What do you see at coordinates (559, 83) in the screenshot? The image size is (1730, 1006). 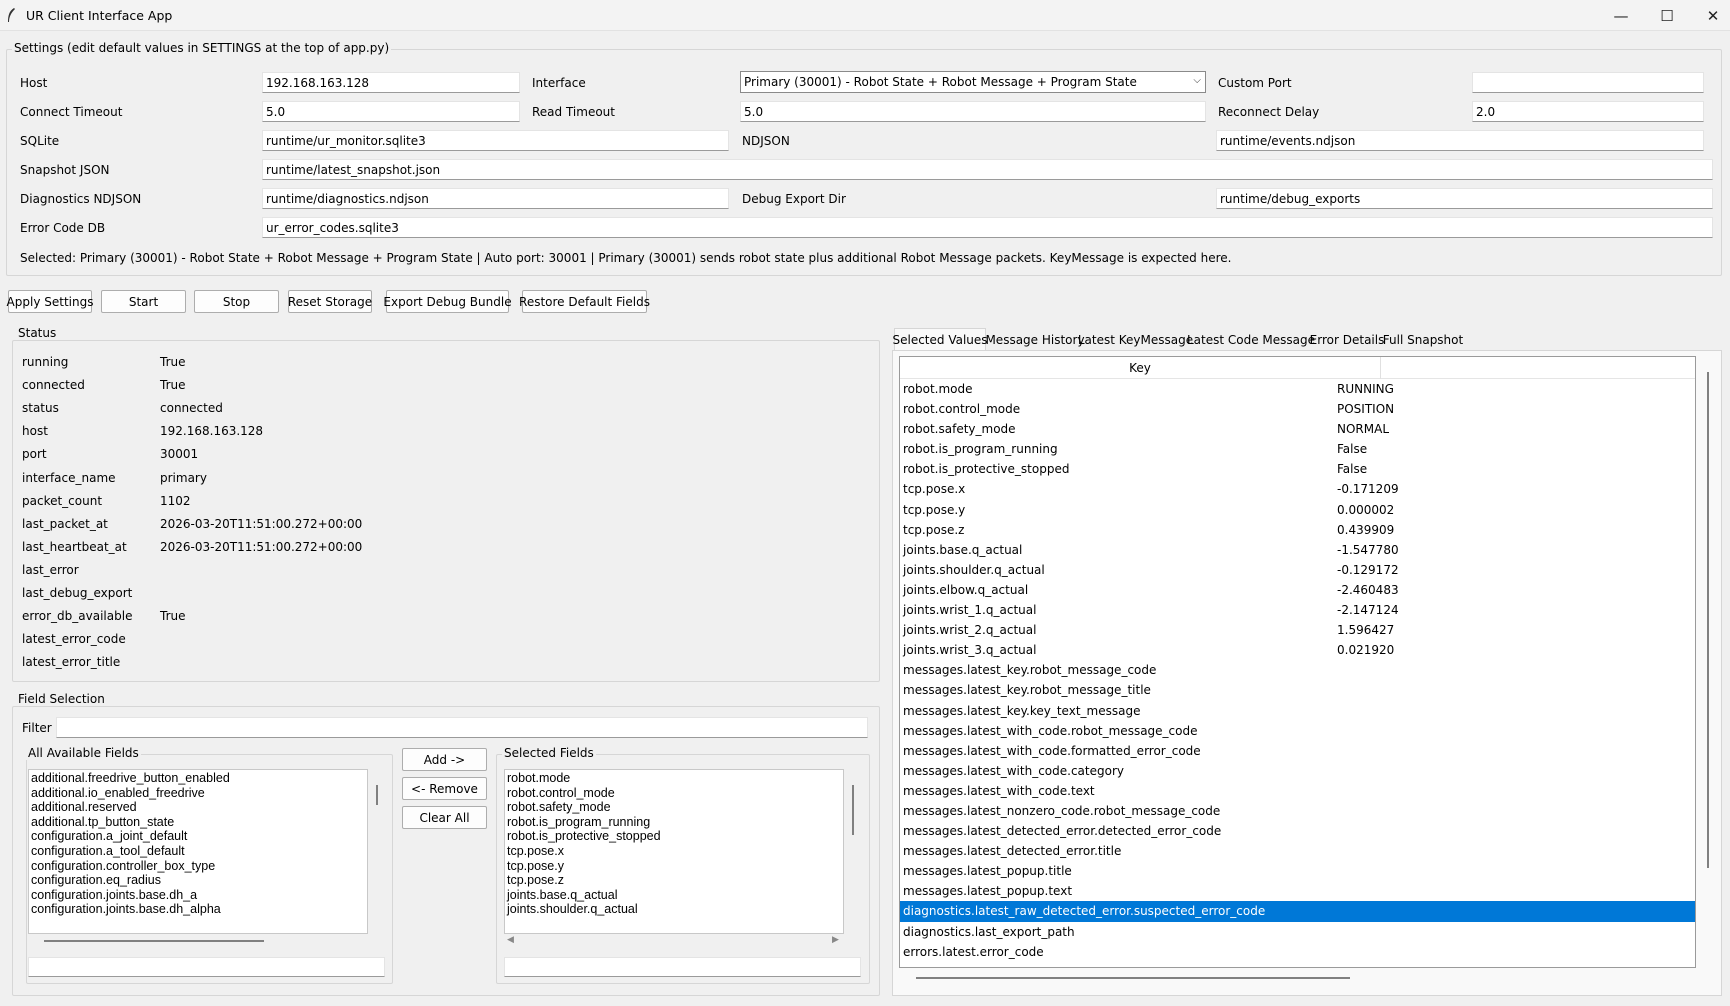 I see `interface-label: Interface` at bounding box center [559, 83].